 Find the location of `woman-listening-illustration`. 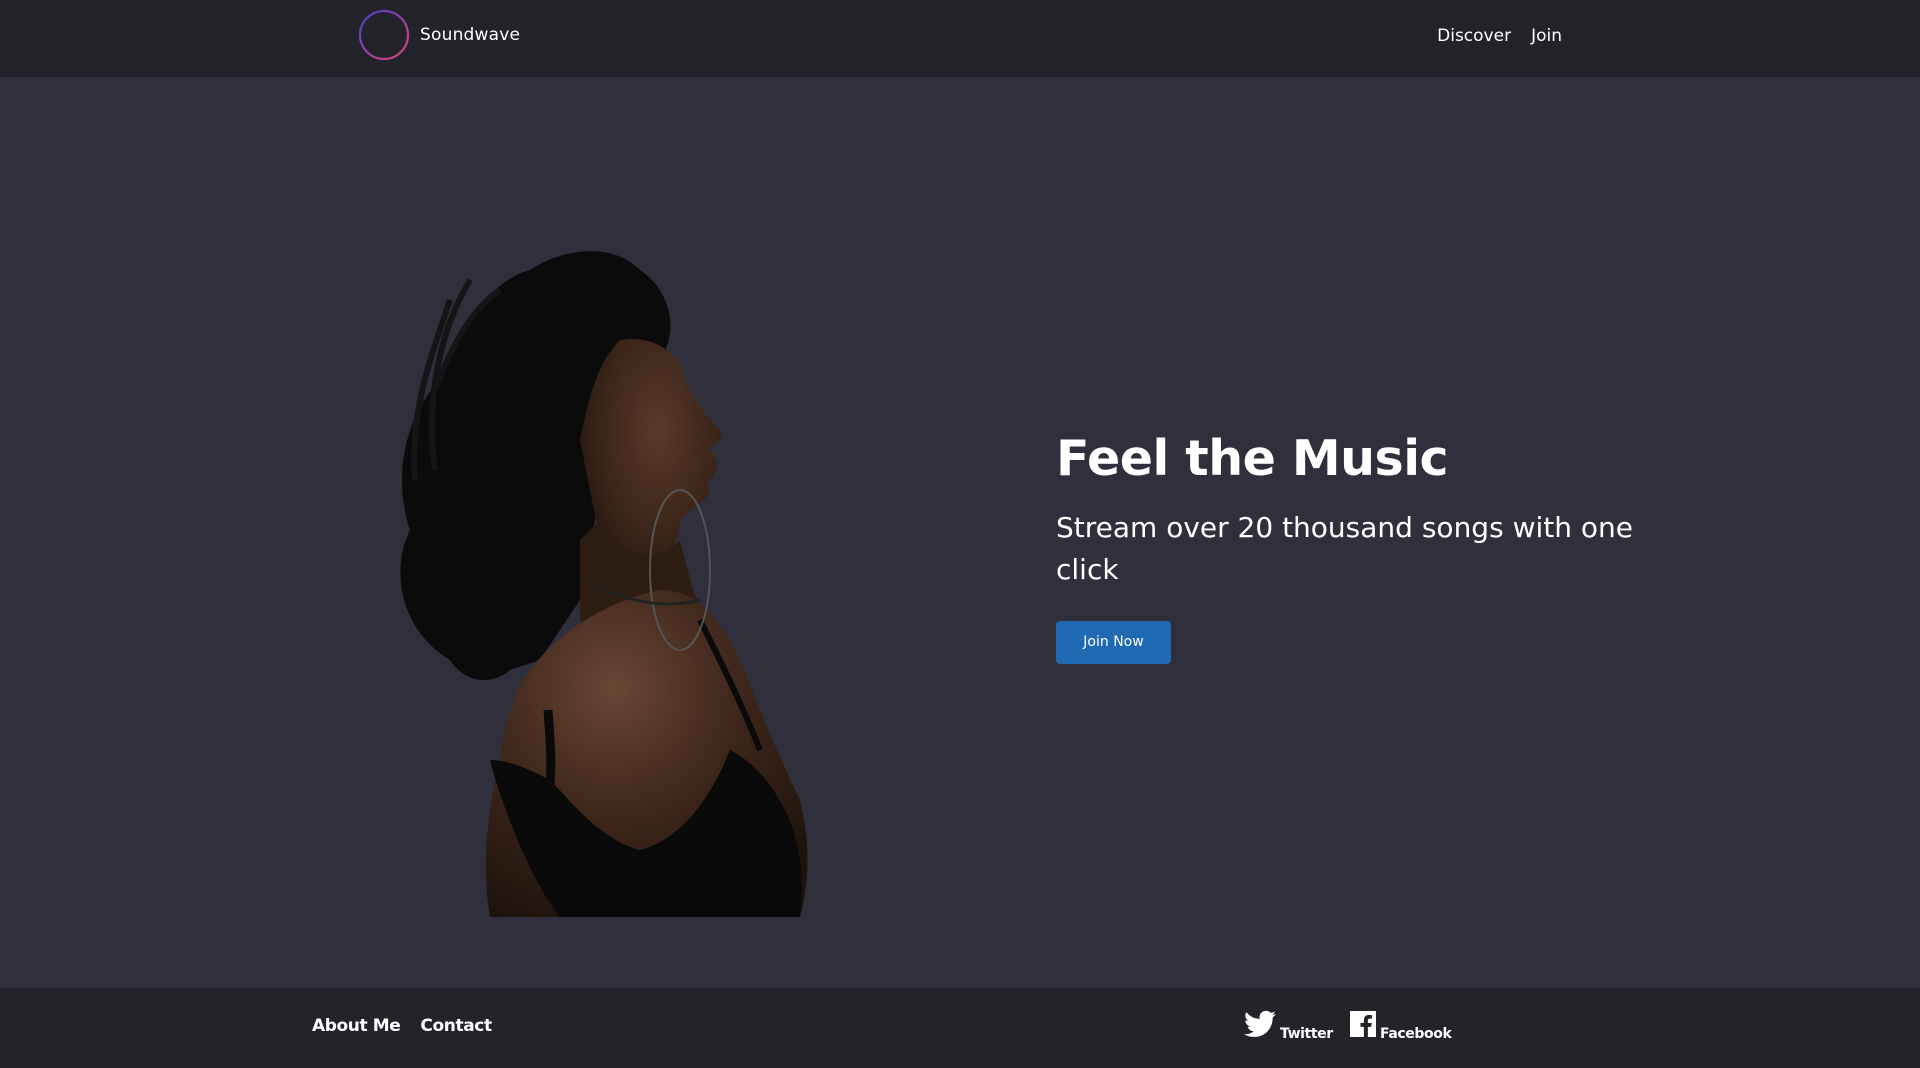

woman-listening-illustration is located at coordinates (604, 584).